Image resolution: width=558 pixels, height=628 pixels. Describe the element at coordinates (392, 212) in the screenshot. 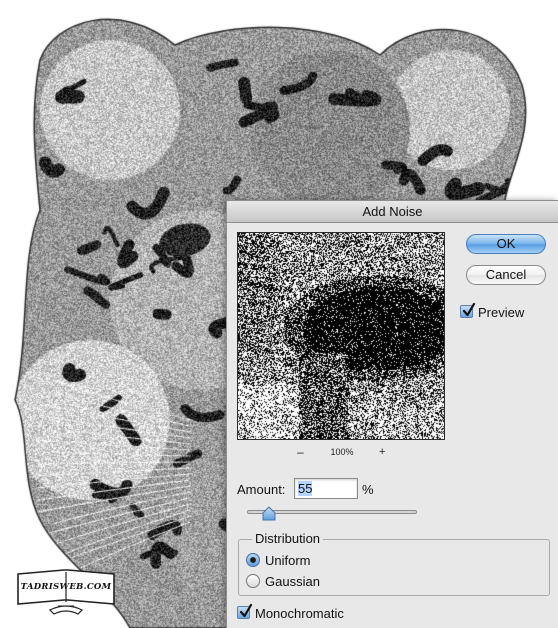

I see `dialog-title: Add Noise` at that location.